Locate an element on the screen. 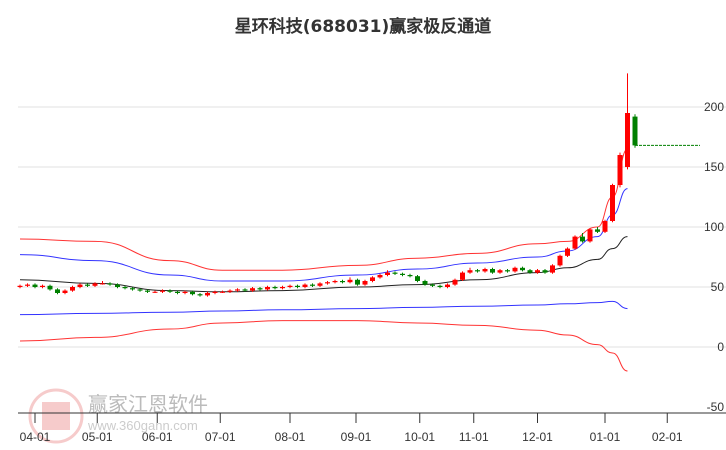 The image size is (726, 450). y-tick-label: 100 is located at coordinates (714, 227).